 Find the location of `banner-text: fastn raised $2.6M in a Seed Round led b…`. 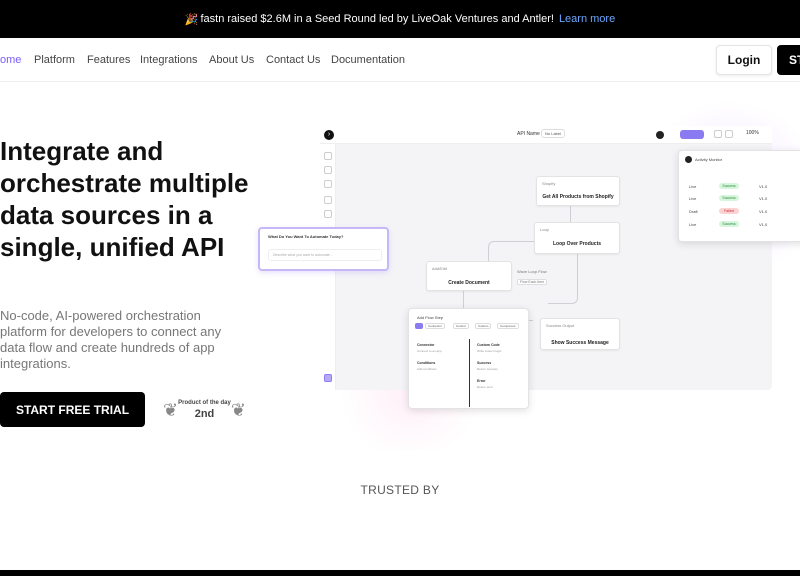

banner-text: fastn raised $2.6M in a Seed Round led b… is located at coordinates (377, 19).